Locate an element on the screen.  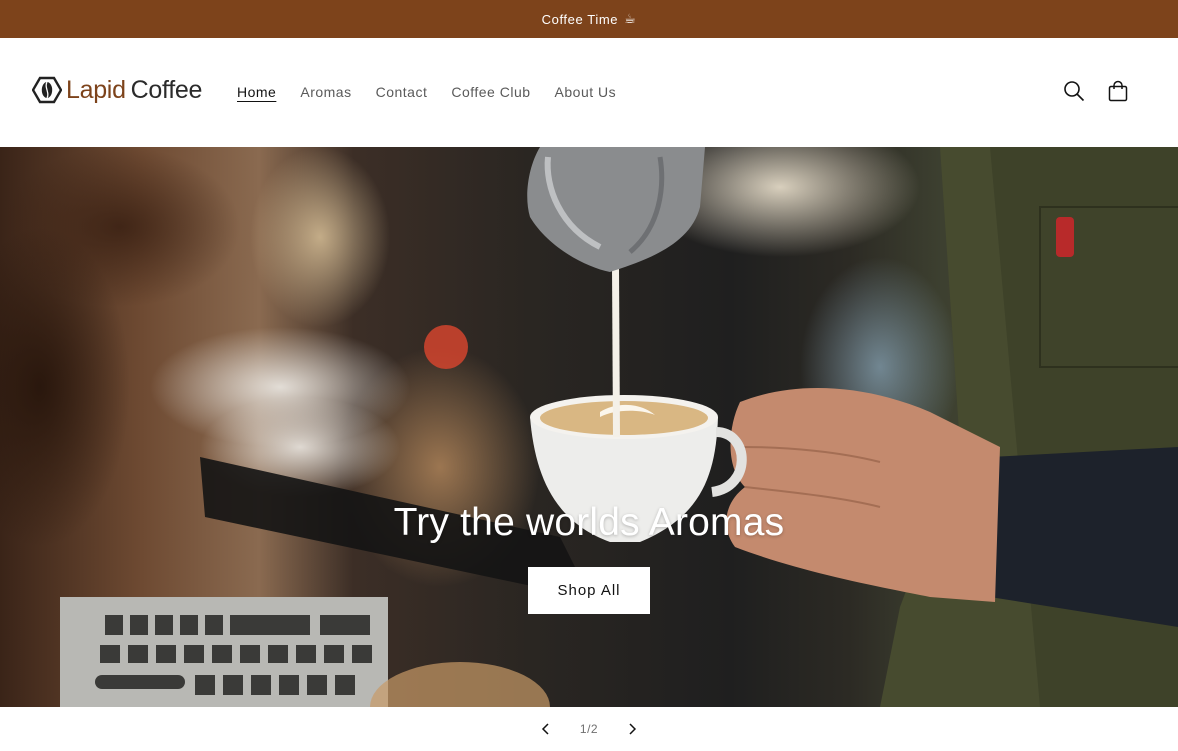
logo: Lapid Coffee is located at coordinates (117, 90).